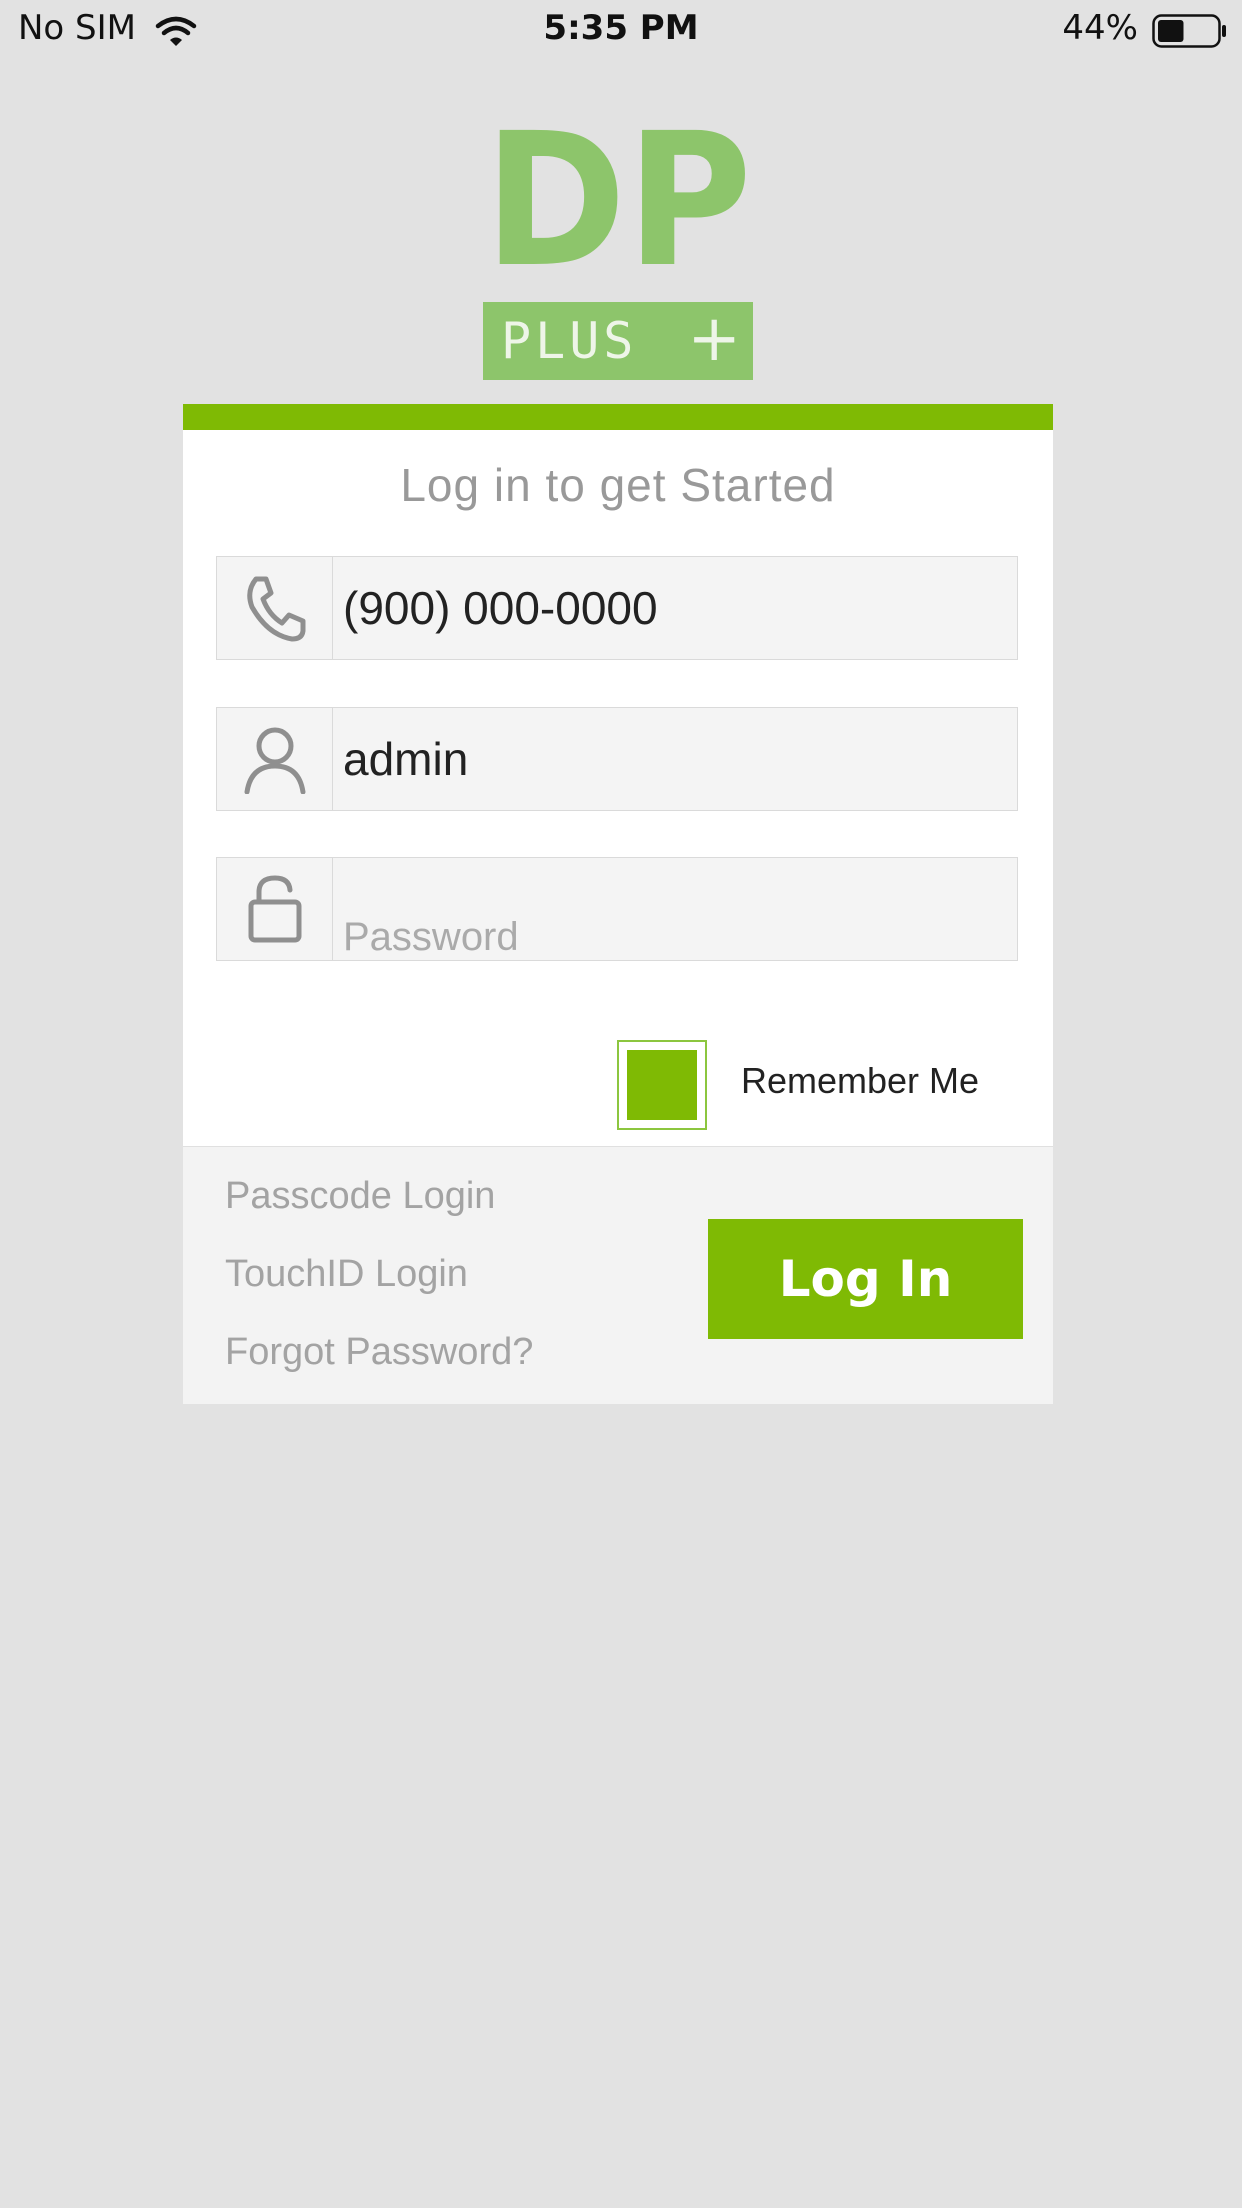 The width and height of the screenshot is (1242, 2208). Describe the element at coordinates (346, 1274) in the screenshot. I see `touchid-login-link: TouchID Login` at that location.